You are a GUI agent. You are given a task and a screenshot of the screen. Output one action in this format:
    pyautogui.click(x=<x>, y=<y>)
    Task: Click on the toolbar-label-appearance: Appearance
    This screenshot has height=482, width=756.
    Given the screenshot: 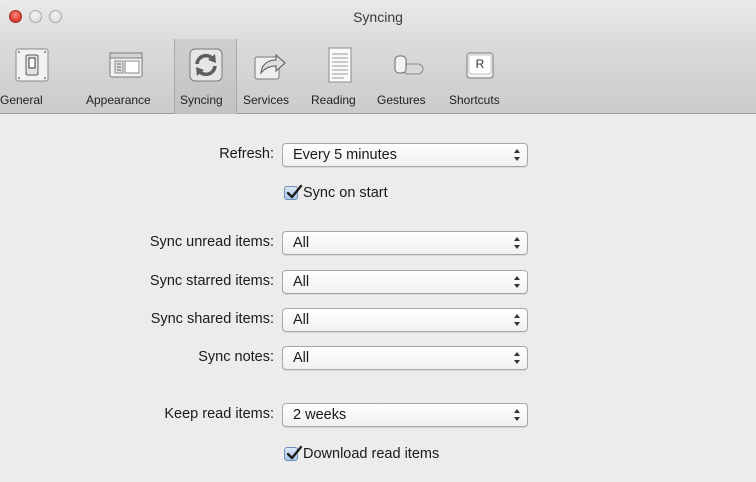 What is the action you would take?
    pyautogui.click(x=118, y=100)
    